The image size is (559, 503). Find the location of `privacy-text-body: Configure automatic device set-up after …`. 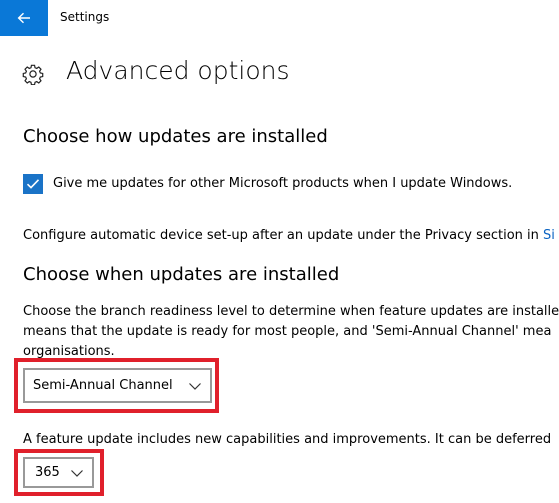

privacy-text-body: Configure automatic device set-up after … is located at coordinates (283, 235).